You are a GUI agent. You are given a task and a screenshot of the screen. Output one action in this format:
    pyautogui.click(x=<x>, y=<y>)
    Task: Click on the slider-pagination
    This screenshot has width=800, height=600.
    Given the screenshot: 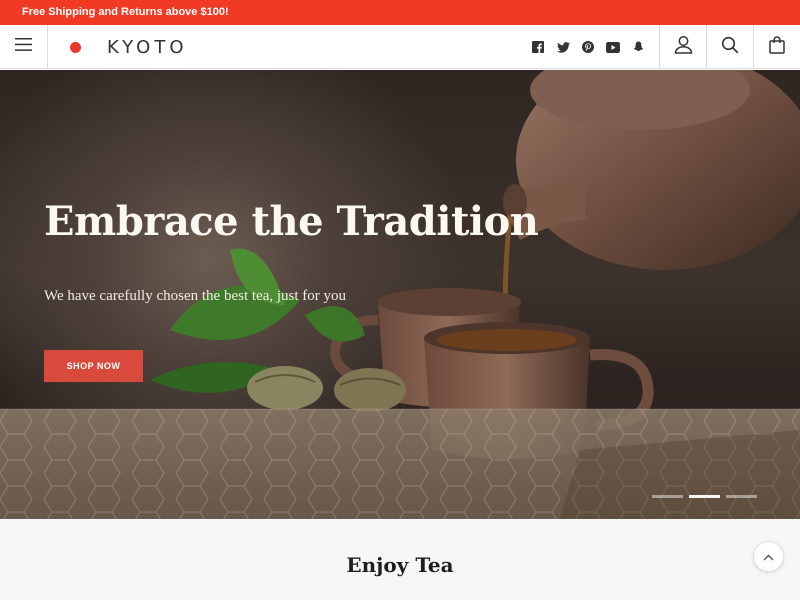 What is the action you would take?
    pyautogui.click(x=704, y=496)
    